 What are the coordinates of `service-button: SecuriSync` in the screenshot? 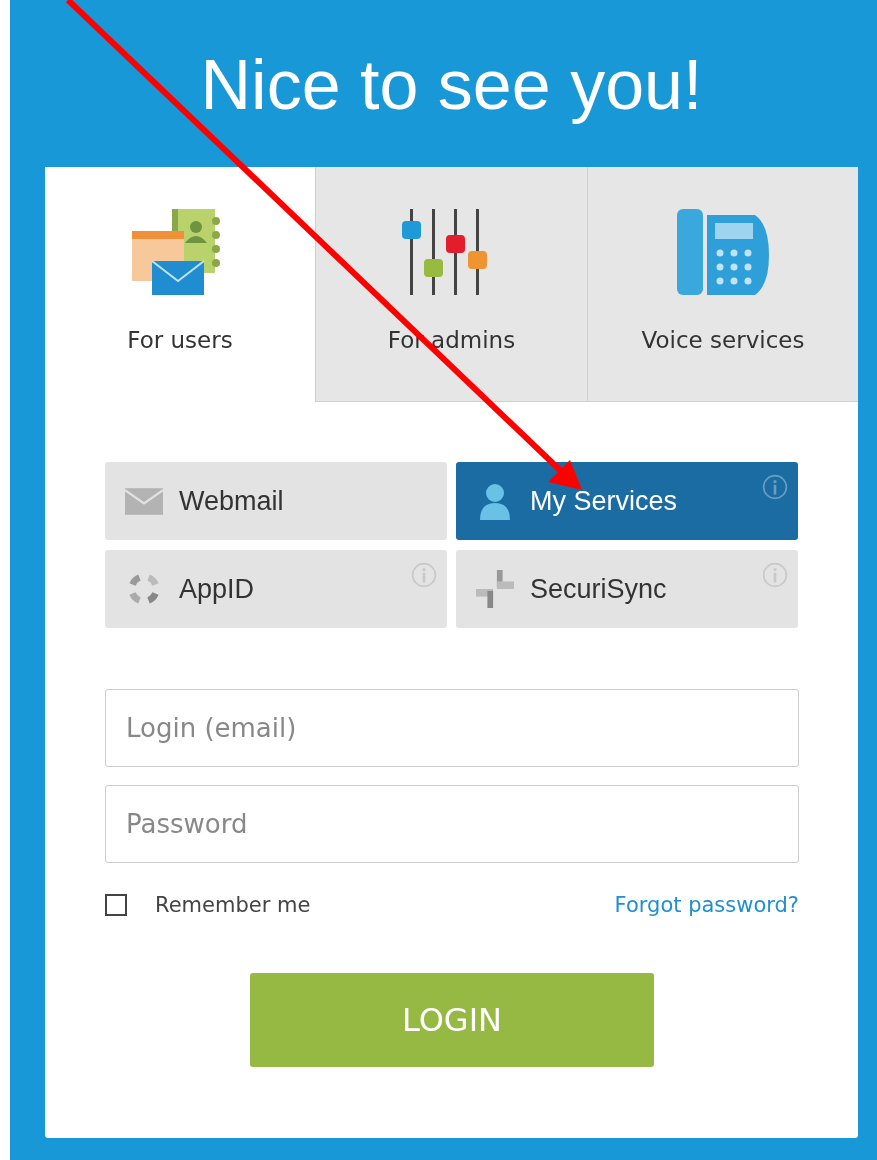 It's located at (627, 589).